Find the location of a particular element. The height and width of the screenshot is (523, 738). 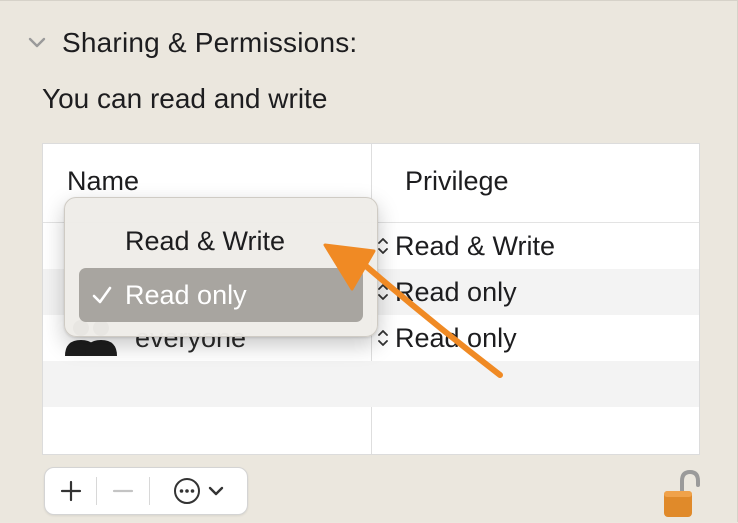

privilege-popup-menu: Read & Write Read only is located at coordinates (221, 267).